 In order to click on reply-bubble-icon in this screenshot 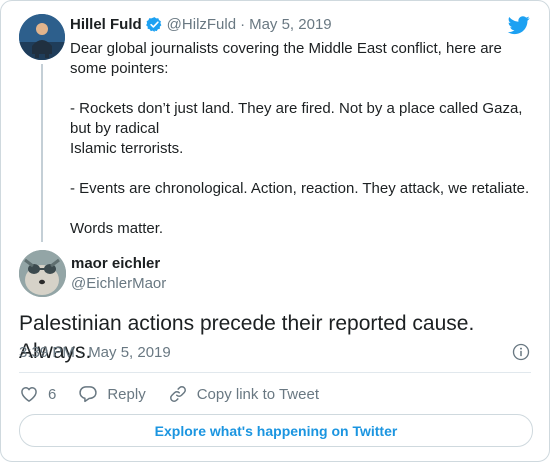, I will do `click(88, 394)`.